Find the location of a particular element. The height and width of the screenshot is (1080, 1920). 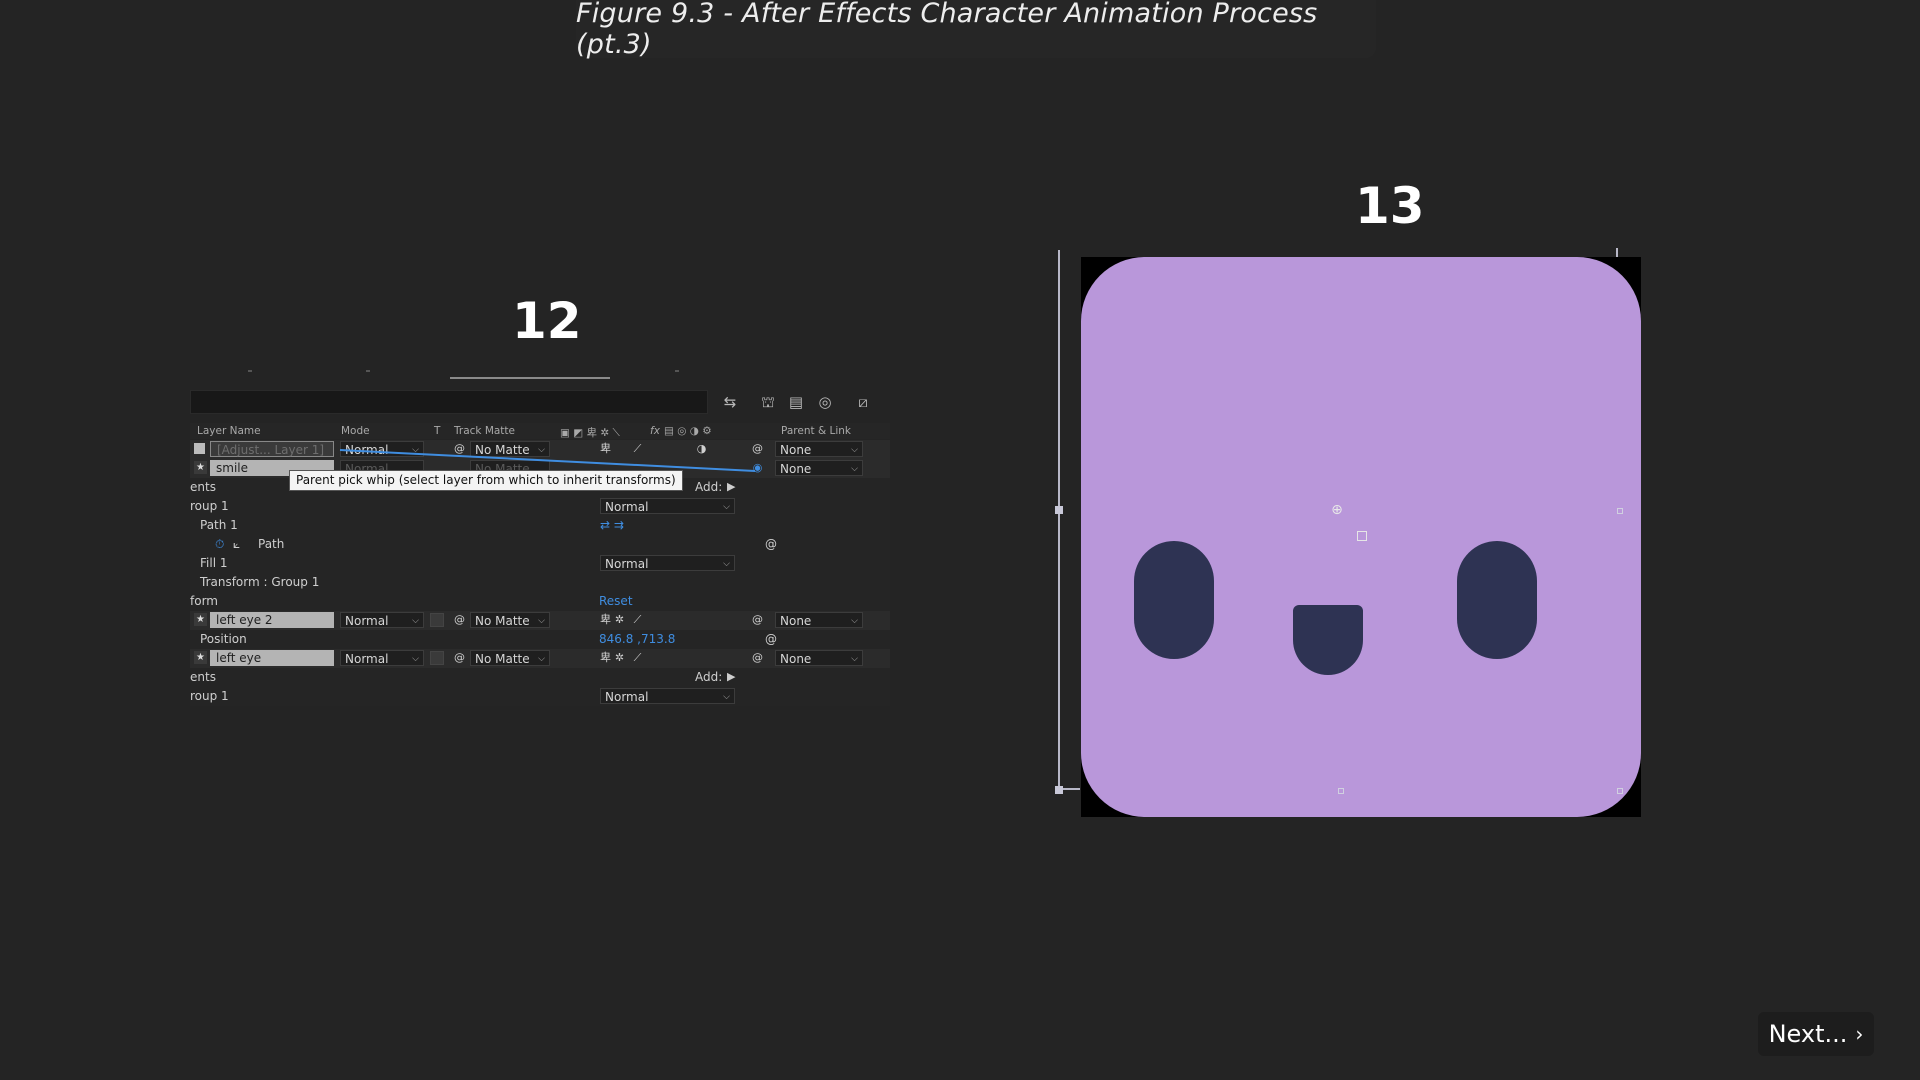

frame-blending-icon: ▤ is located at coordinates (796, 402).